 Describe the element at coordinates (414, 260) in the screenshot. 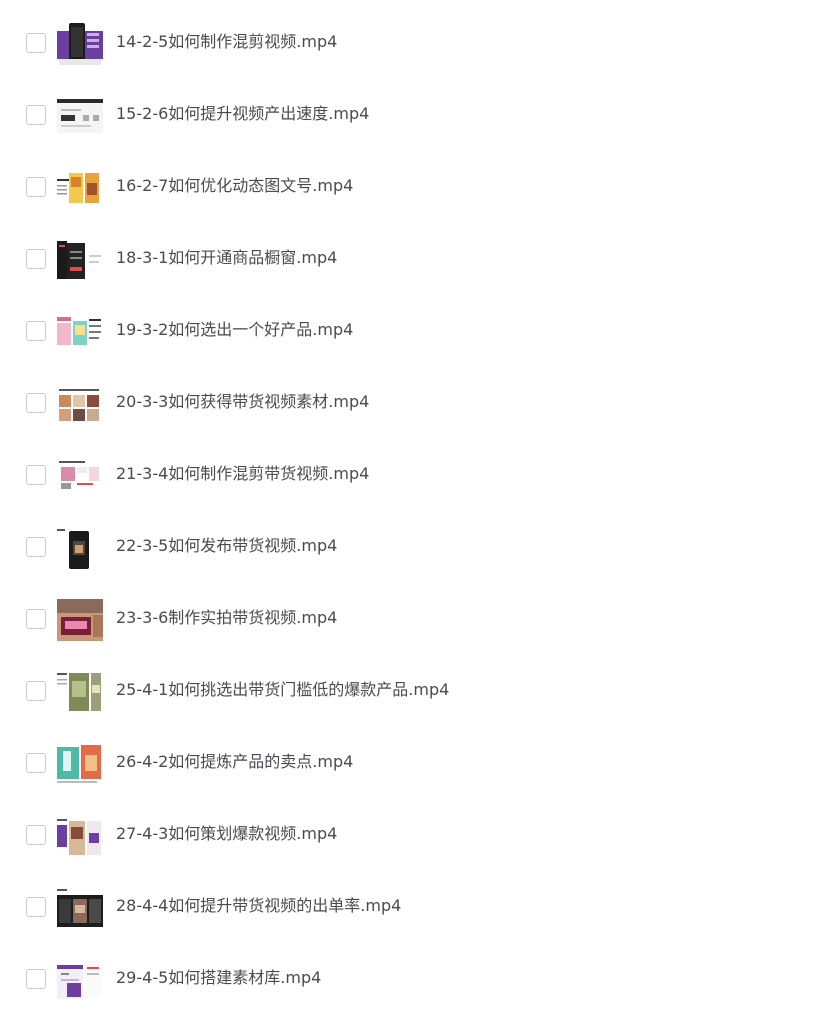

I see `file-row: 18-3-1如何开通商品橱窗.mp4` at that location.